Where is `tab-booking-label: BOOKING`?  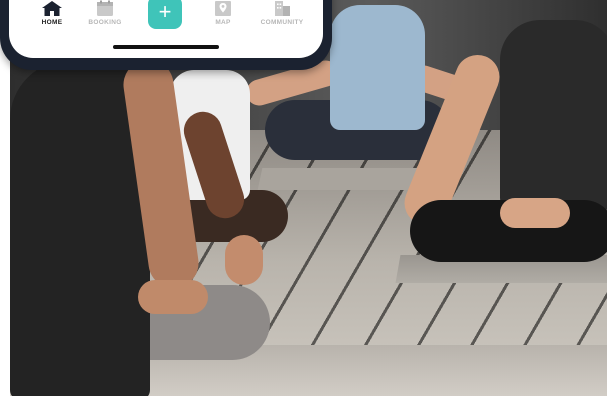 tab-booking-label: BOOKING is located at coordinates (105, 22).